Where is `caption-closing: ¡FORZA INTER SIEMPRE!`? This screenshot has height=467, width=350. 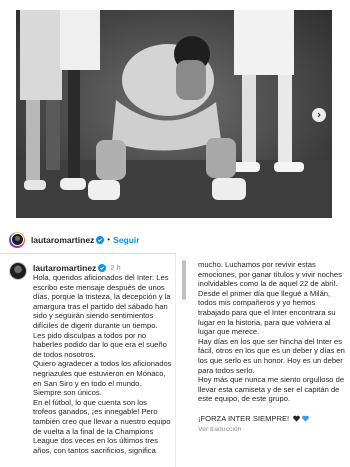
caption-closing: ¡FORZA INTER SIEMPRE! is located at coordinates (272, 419).